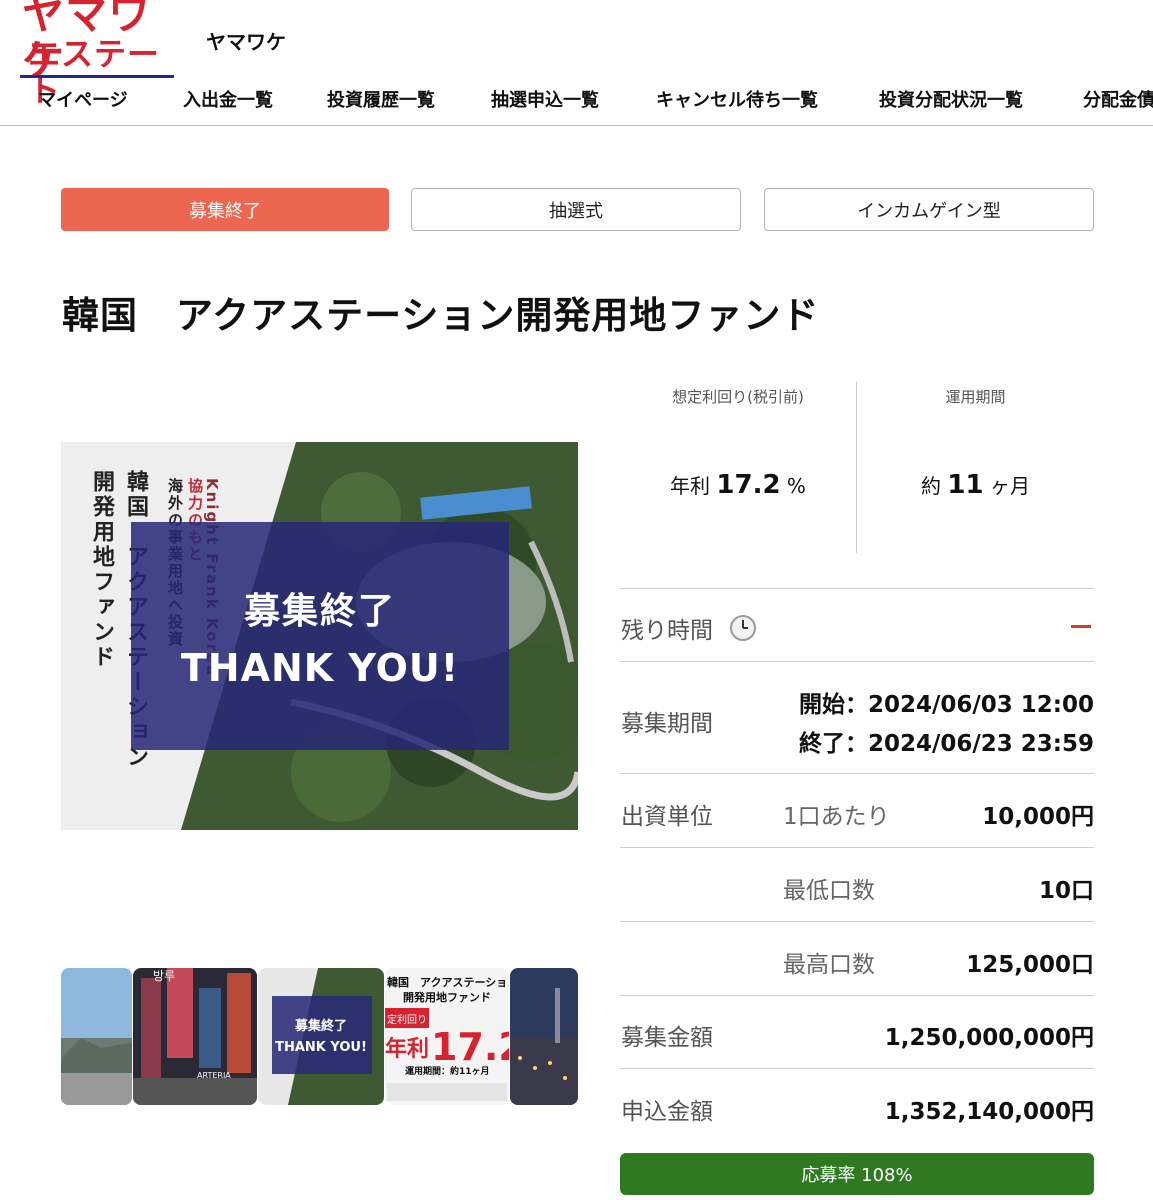  What do you see at coordinates (667, 817) in the screenshot?
I see `unit-label: 出資単位` at bounding box center [667, 817].